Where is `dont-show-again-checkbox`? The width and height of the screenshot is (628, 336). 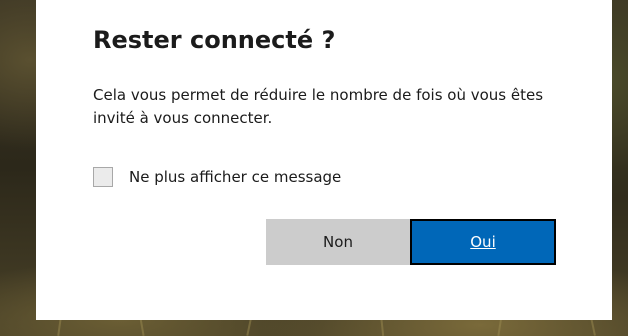
dont-show-again-checkbox is located at coordinates (103, 177).